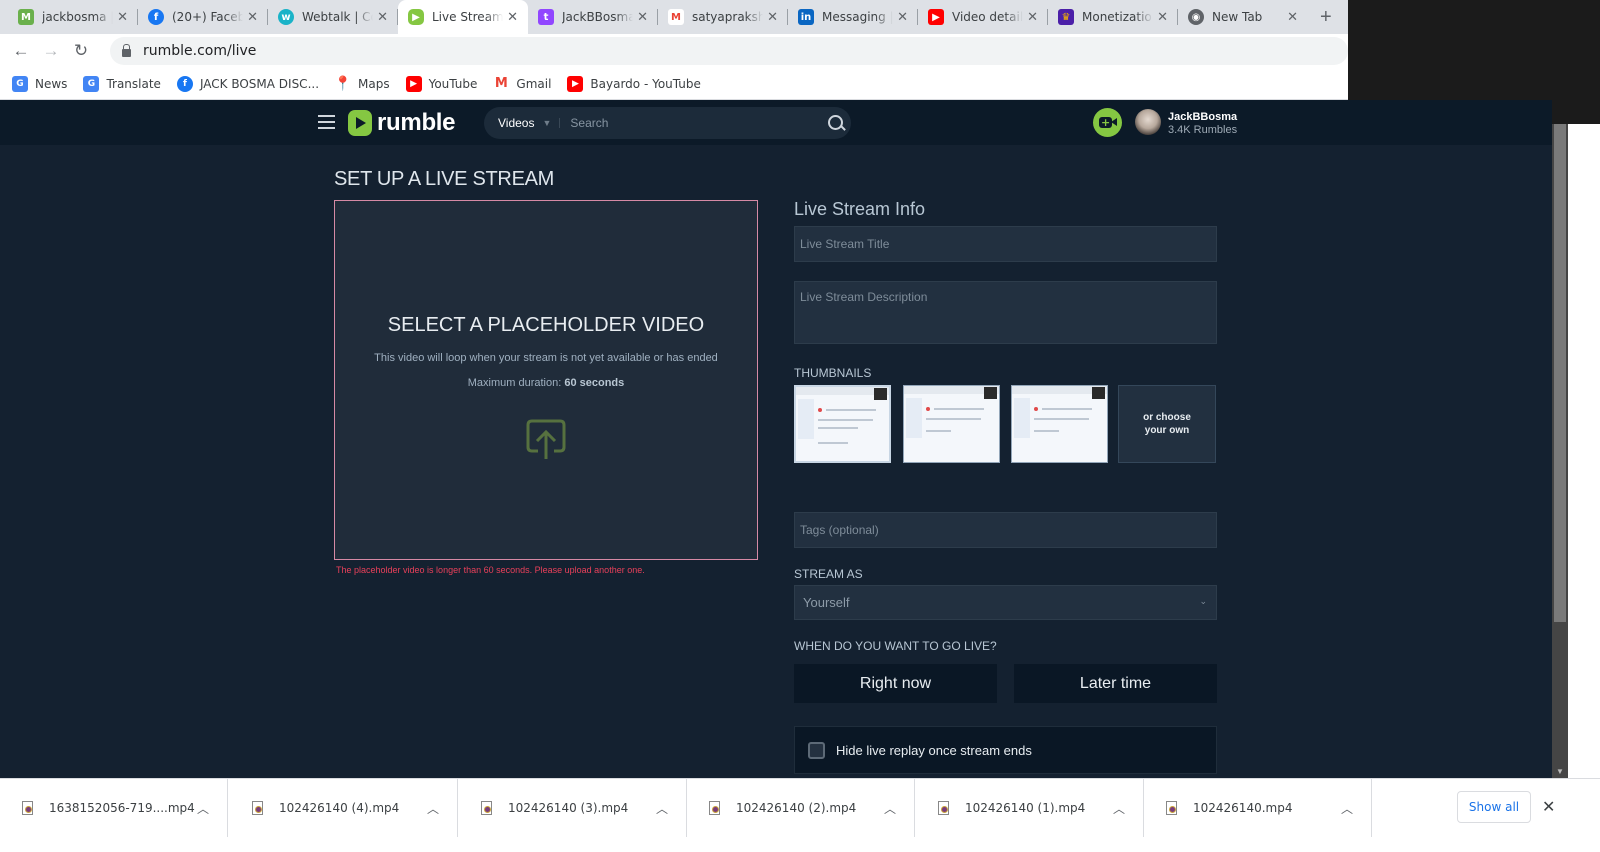  What do you see at coordinates (593, 17) in the screenshot?
I see `browser-tab: t JackBBosma ✕` at bounding box center [593, 17].